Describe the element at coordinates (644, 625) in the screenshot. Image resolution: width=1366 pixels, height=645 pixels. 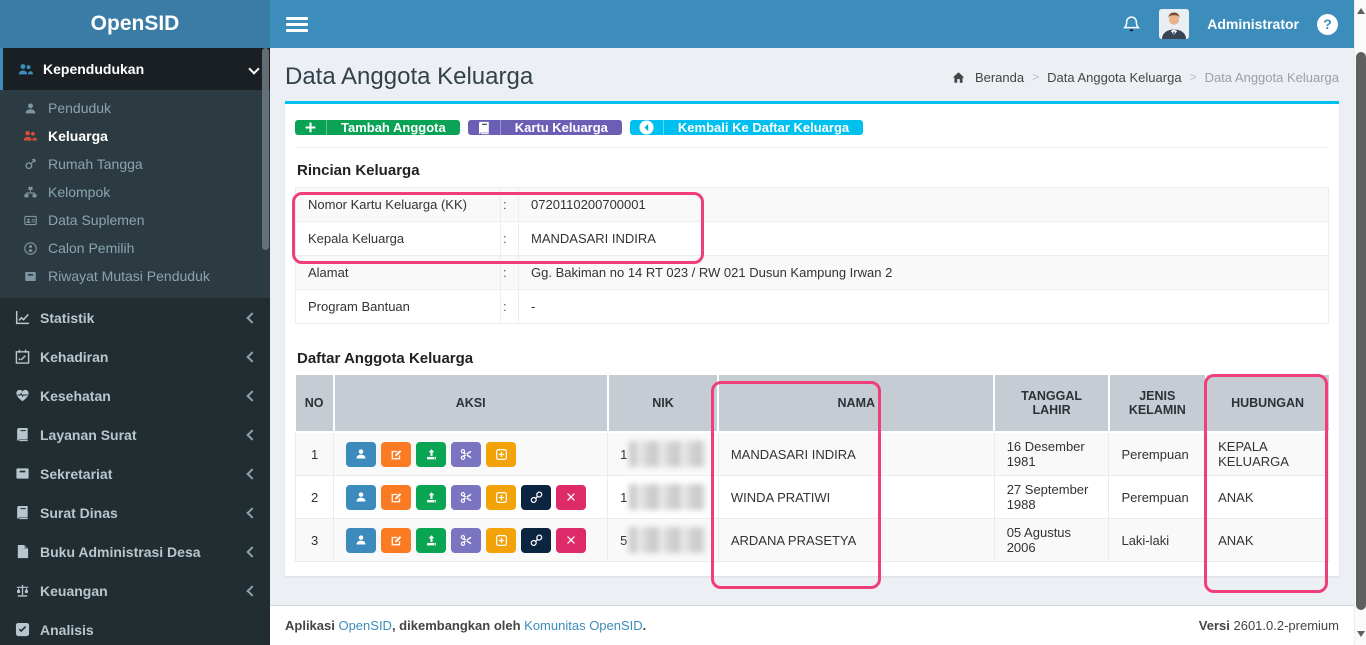
I see `footer-text: .` at that location.